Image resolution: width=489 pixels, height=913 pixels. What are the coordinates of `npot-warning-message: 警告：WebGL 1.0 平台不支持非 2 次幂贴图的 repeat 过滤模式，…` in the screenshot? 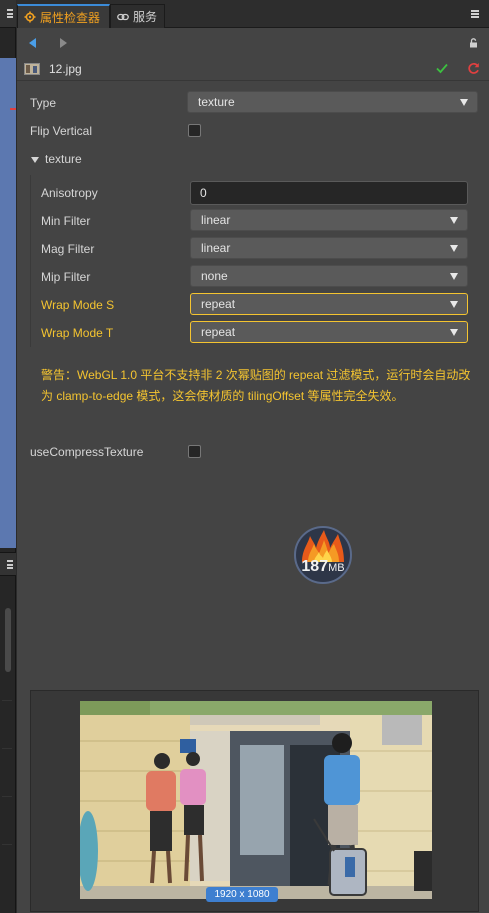 It's located at (256, 385).